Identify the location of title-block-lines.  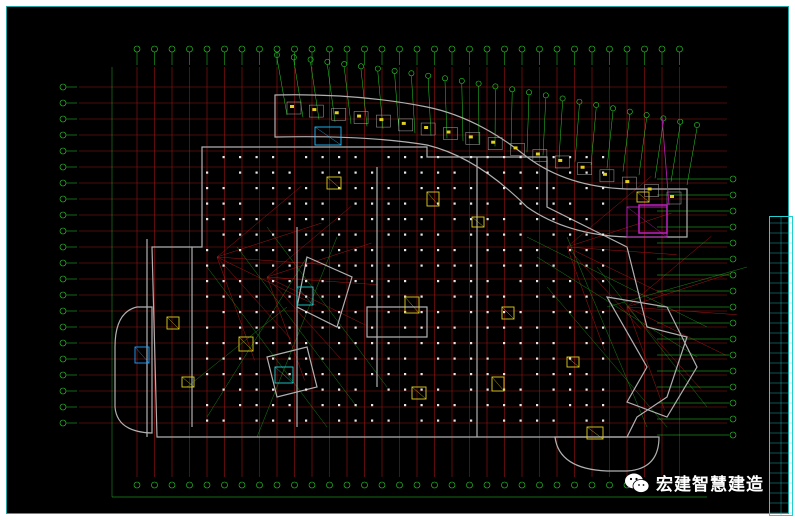
(781, 366).